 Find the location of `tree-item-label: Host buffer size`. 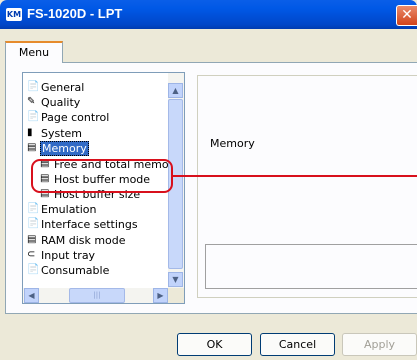

tree-item-label: Host buffer size is located at coordinates (97, 194).